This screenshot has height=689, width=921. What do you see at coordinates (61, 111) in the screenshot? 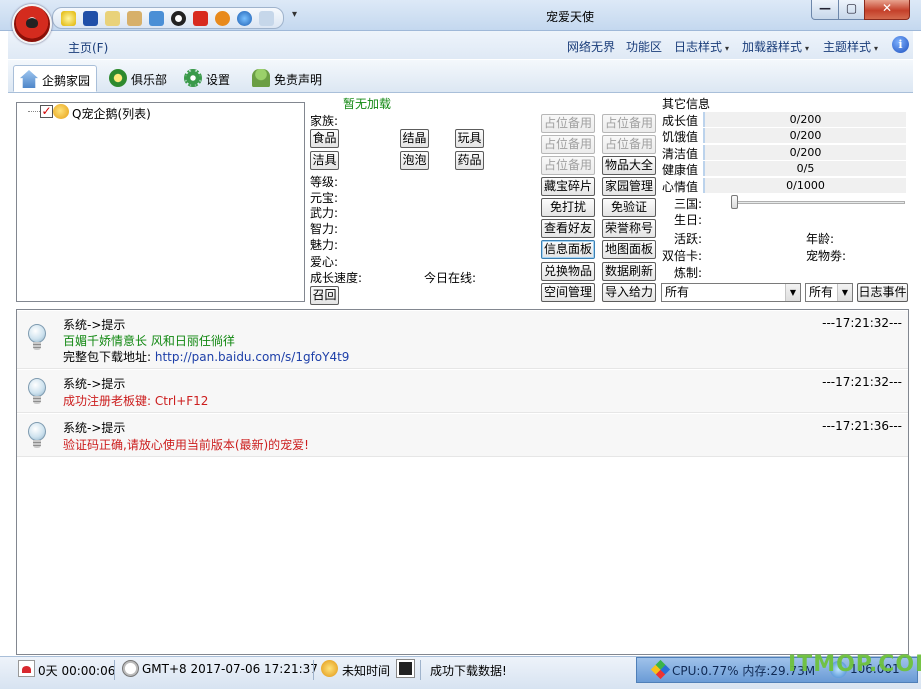
I see `penguin-icon` at bounding box center [61, 111].